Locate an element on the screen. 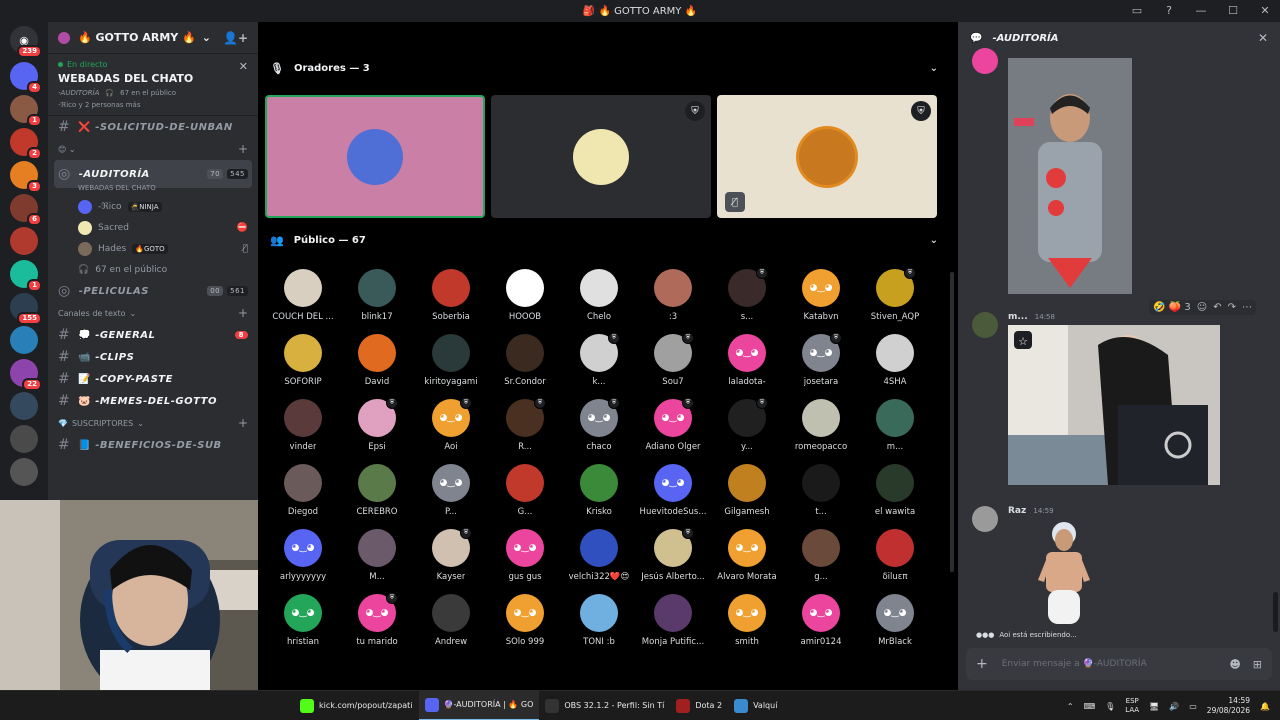 Image resolution: width=1280 pixels, height=720 pixels. audience-member: ◕‿◕ laladota- is located at coordinates (747, 363).